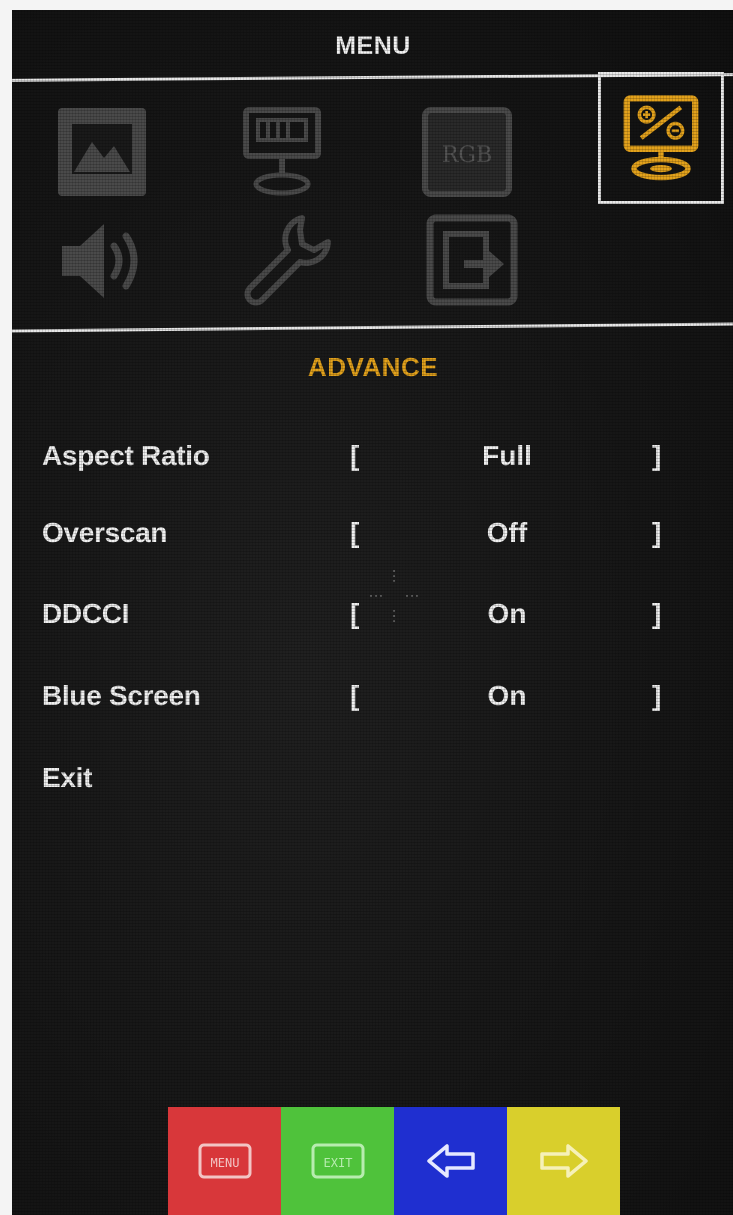  I want to click on left-arrow-key, so click(450, 1161).